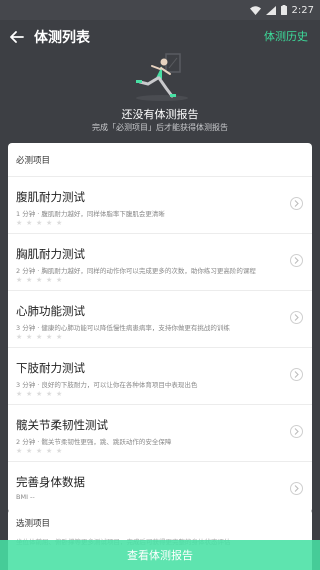 This screenshot has height=570, width=320. I want to click on page-title: 体测列表, so click(62, 38).